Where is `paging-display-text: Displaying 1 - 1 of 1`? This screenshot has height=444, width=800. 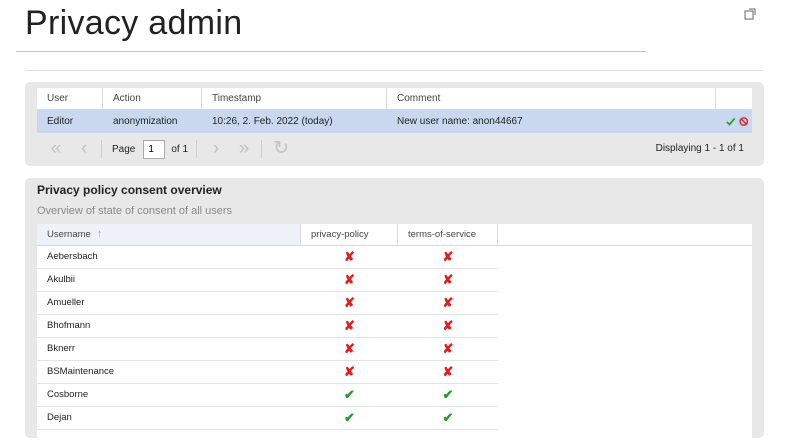
paging-display-text: Displaying 1 - 1 of 1 is located at coordinates (699, 148).